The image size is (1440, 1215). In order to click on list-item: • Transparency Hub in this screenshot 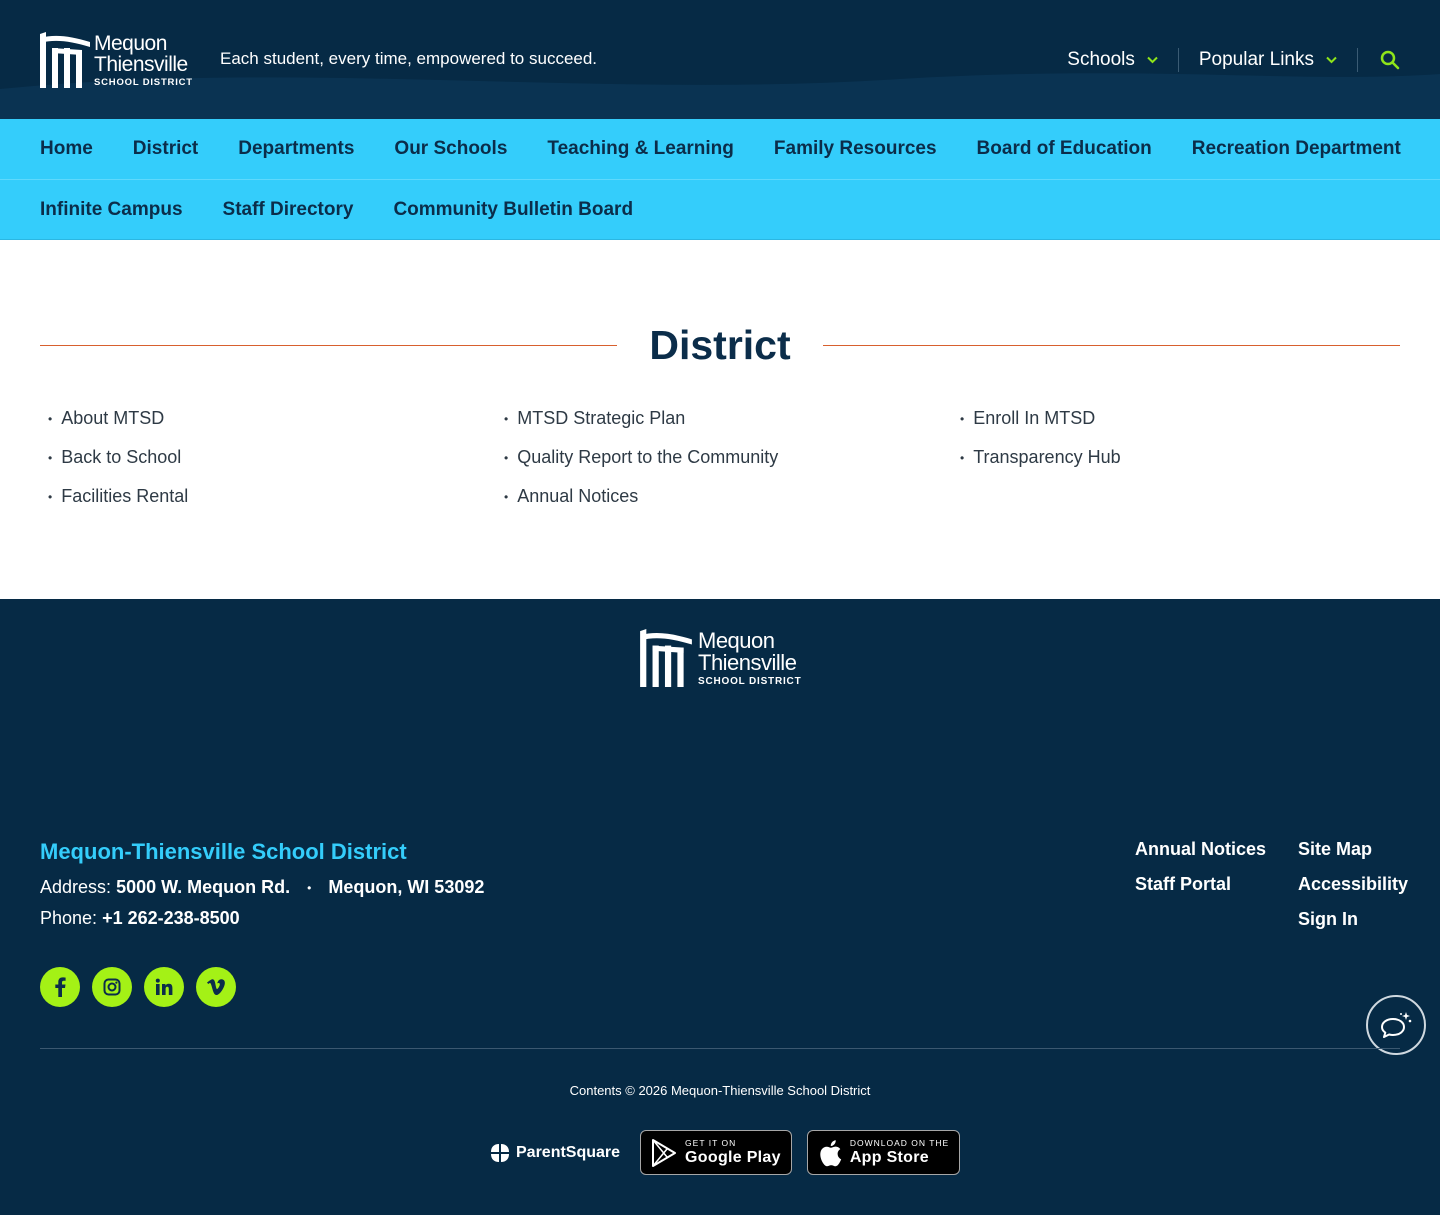, I will do `click(1188, 457)`.